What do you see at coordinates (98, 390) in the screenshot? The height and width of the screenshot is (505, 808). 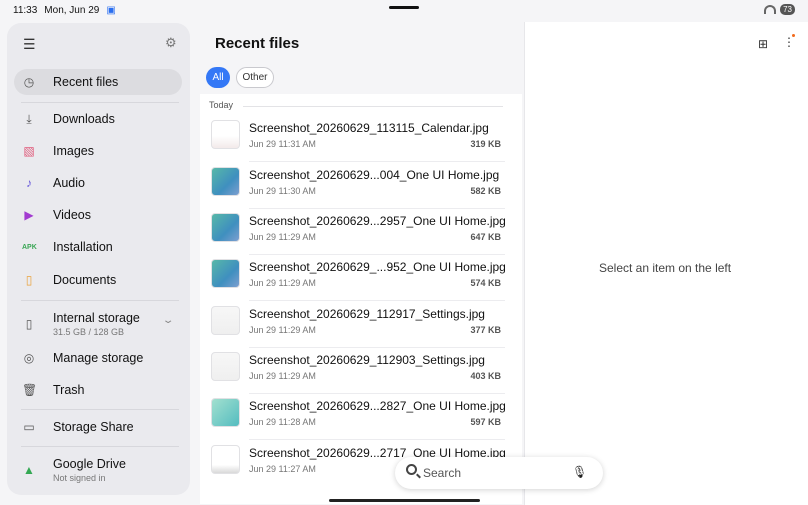 I see `sidebar-item-trash: 🗑 Trash` at bounding box center [98, 390].